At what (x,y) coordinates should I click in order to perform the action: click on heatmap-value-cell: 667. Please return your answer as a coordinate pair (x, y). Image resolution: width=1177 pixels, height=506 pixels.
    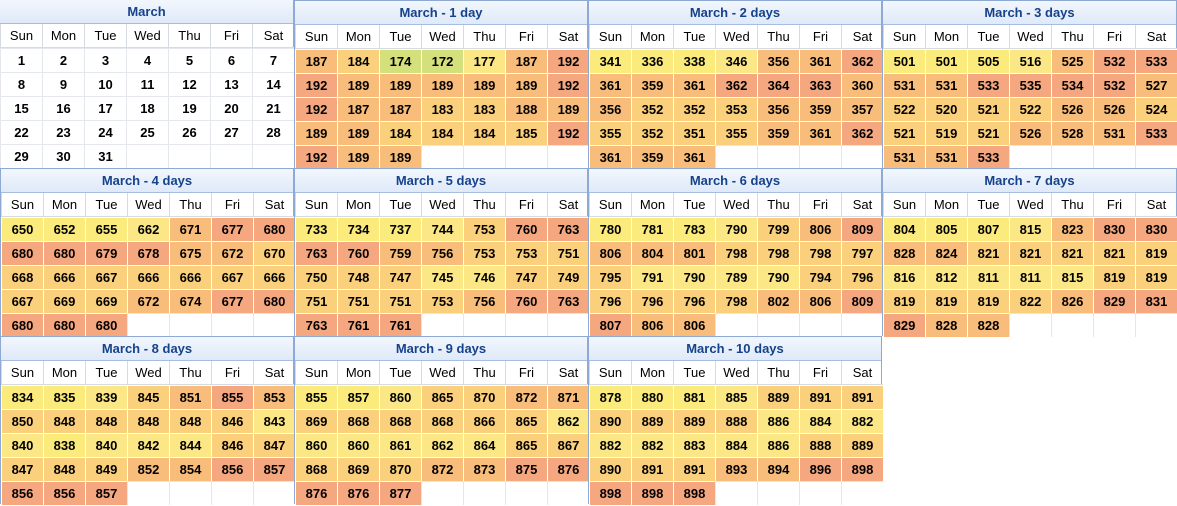
    Looking at the image, I should click on (232, 277).